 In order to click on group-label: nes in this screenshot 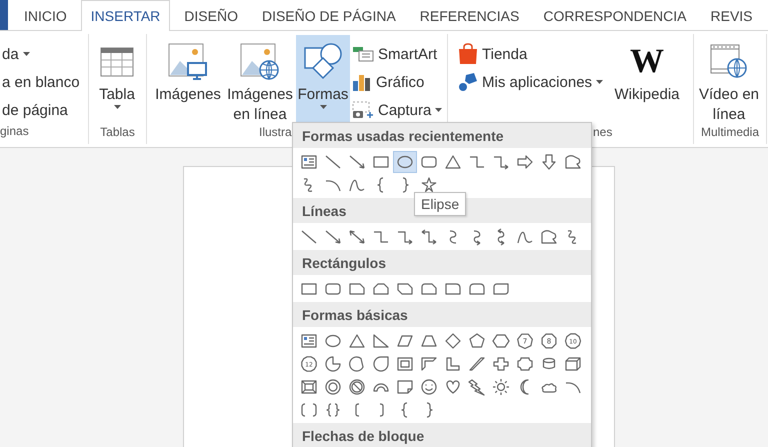, I will do `click(602, 133)`.